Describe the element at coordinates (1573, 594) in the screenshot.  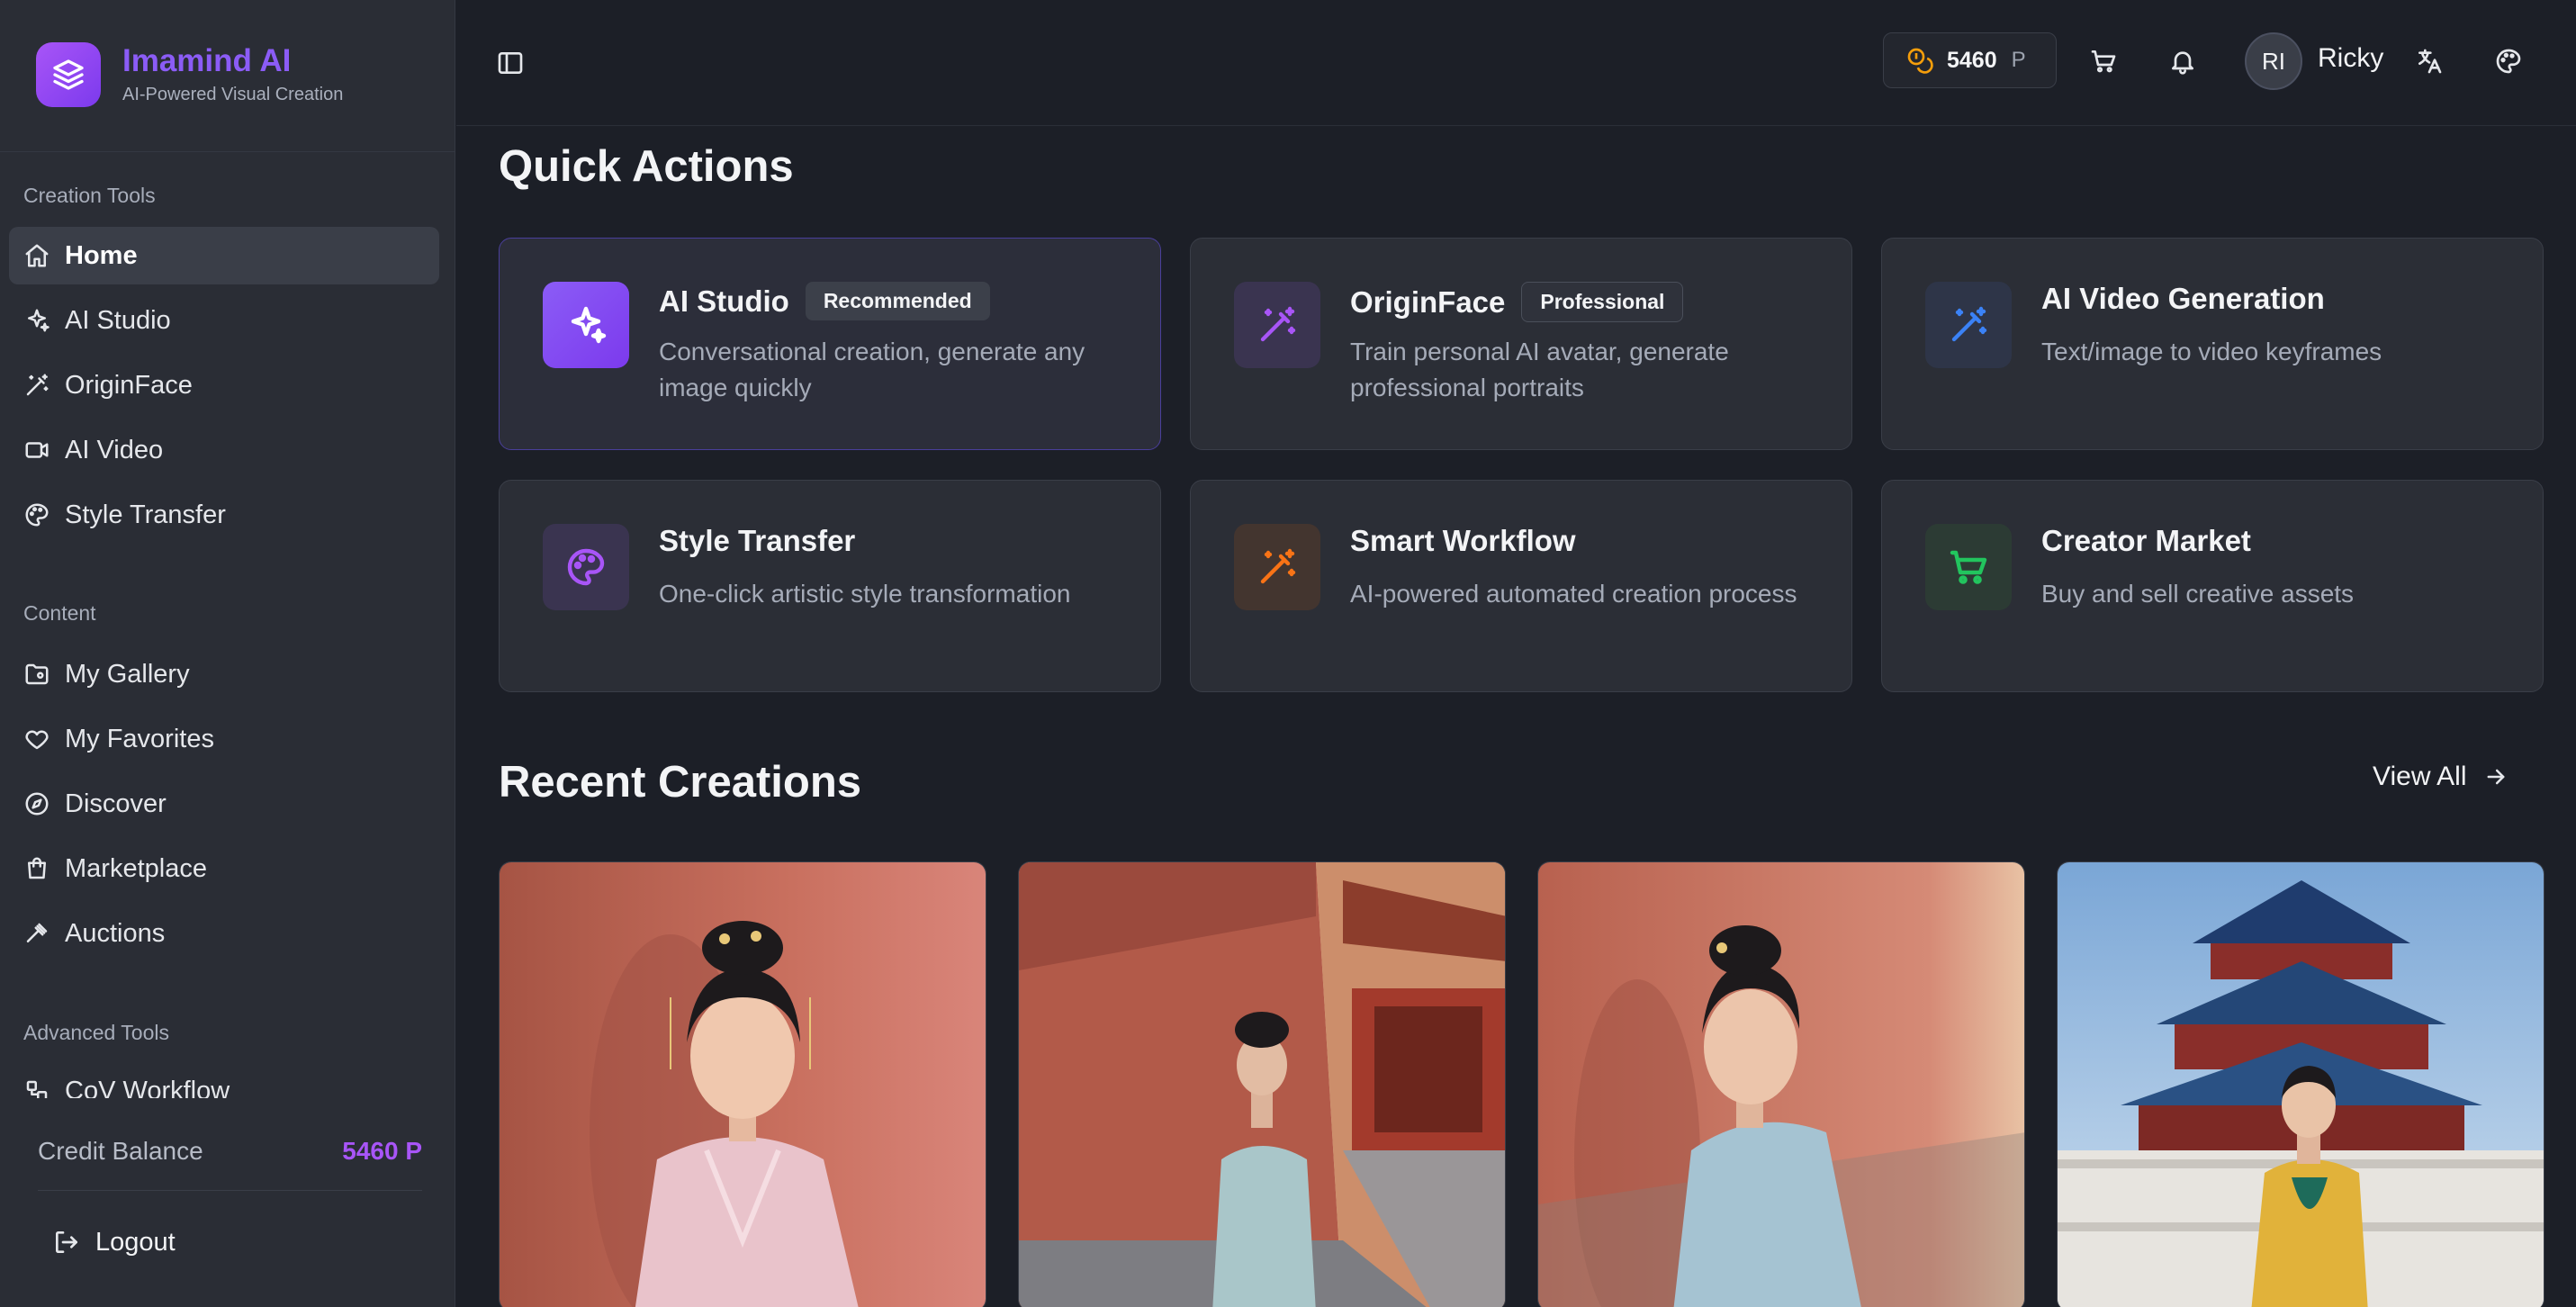
I see `card-description: AI-powered automated creation process` at that location.